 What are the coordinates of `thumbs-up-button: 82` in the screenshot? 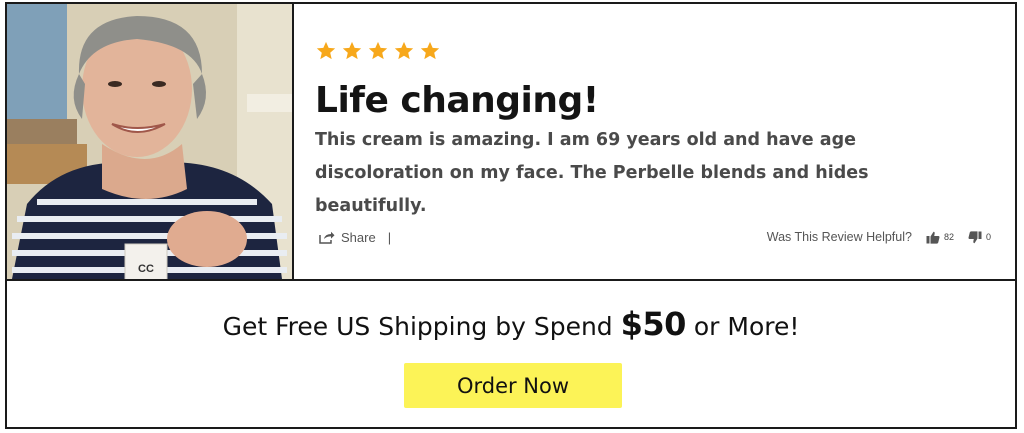 It's located at (940, 237).